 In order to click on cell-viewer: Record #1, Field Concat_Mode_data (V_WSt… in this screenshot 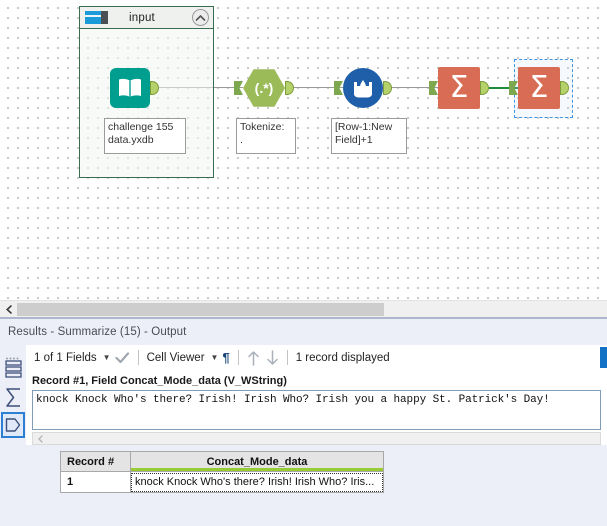, I will do `click(316, 408)`.